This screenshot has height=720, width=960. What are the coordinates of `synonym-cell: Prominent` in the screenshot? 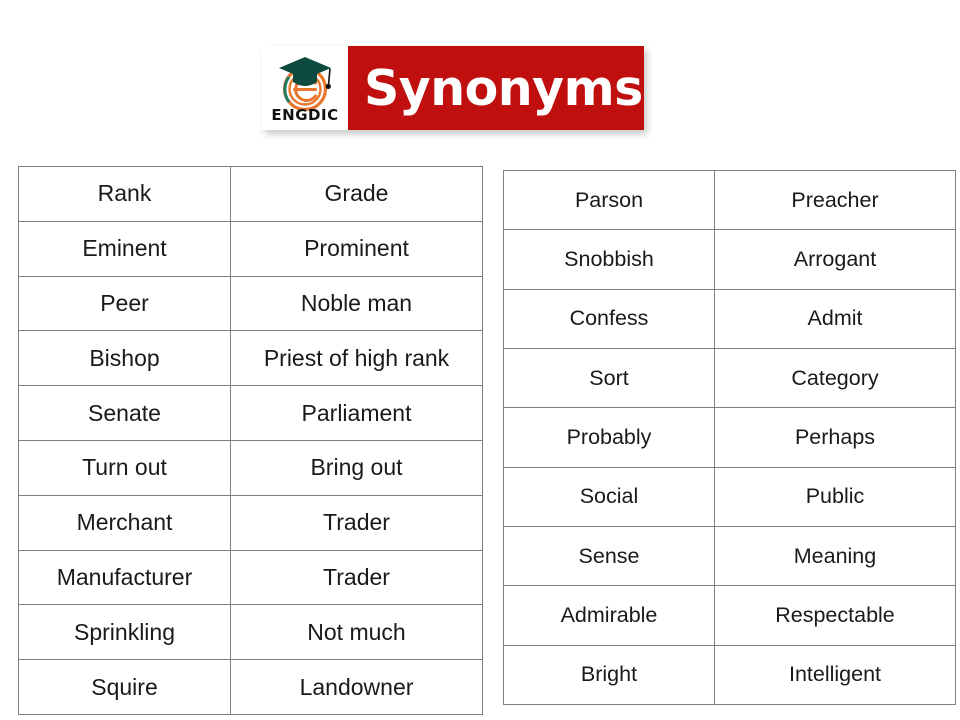 It's located at (356, 248).